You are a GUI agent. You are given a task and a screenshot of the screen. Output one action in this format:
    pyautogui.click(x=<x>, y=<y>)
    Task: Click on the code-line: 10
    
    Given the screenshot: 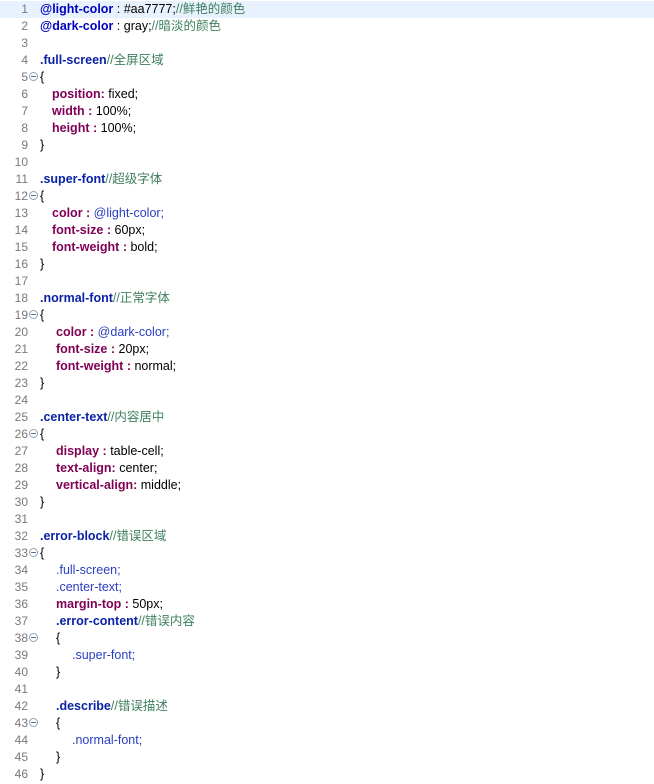 What is the action you would take?
    pyautogui.click(x=327, y=162)
    